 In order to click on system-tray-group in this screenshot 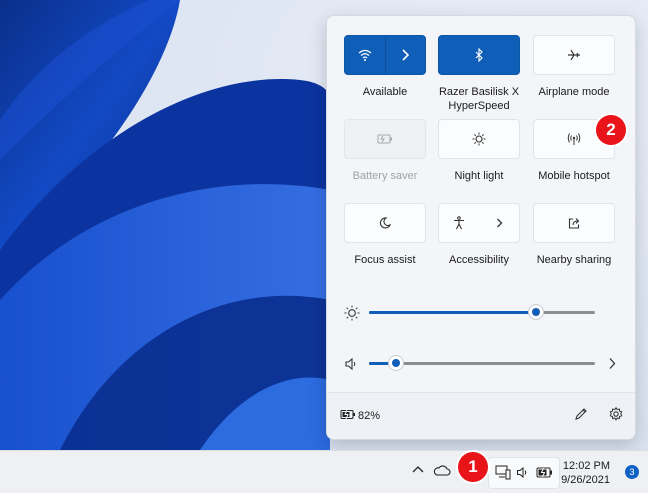, I will do `click(524, 473)`.